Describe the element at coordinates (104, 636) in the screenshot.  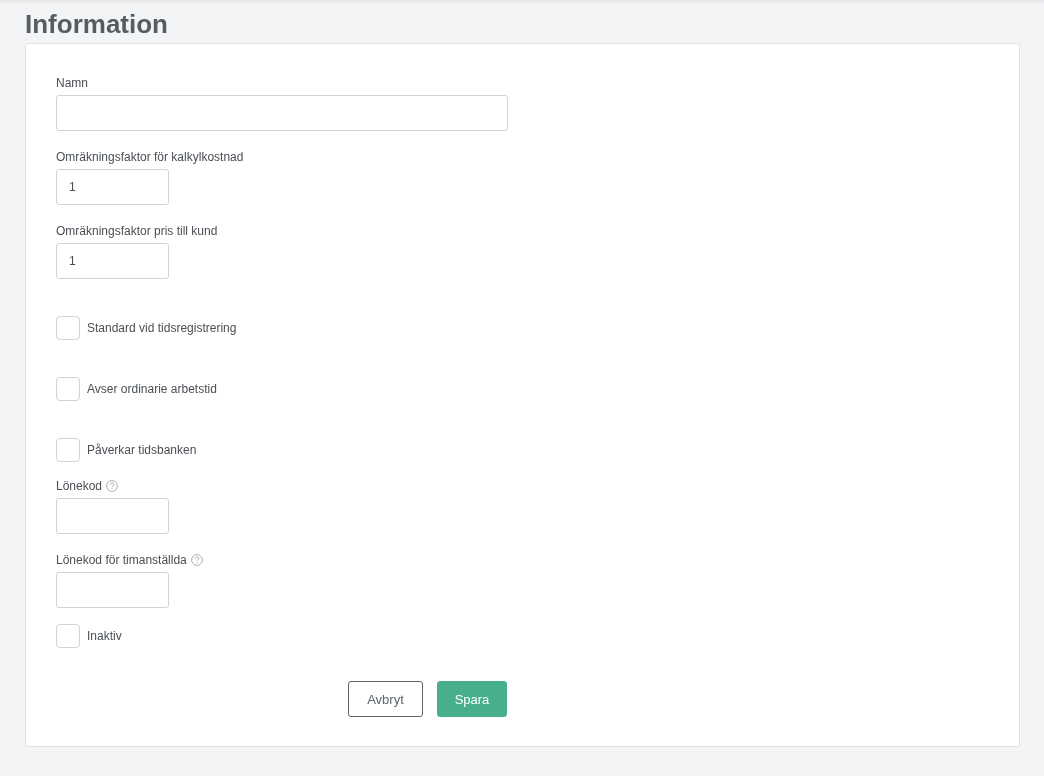
I see `checkbox-label: Inaktiv` at that location.